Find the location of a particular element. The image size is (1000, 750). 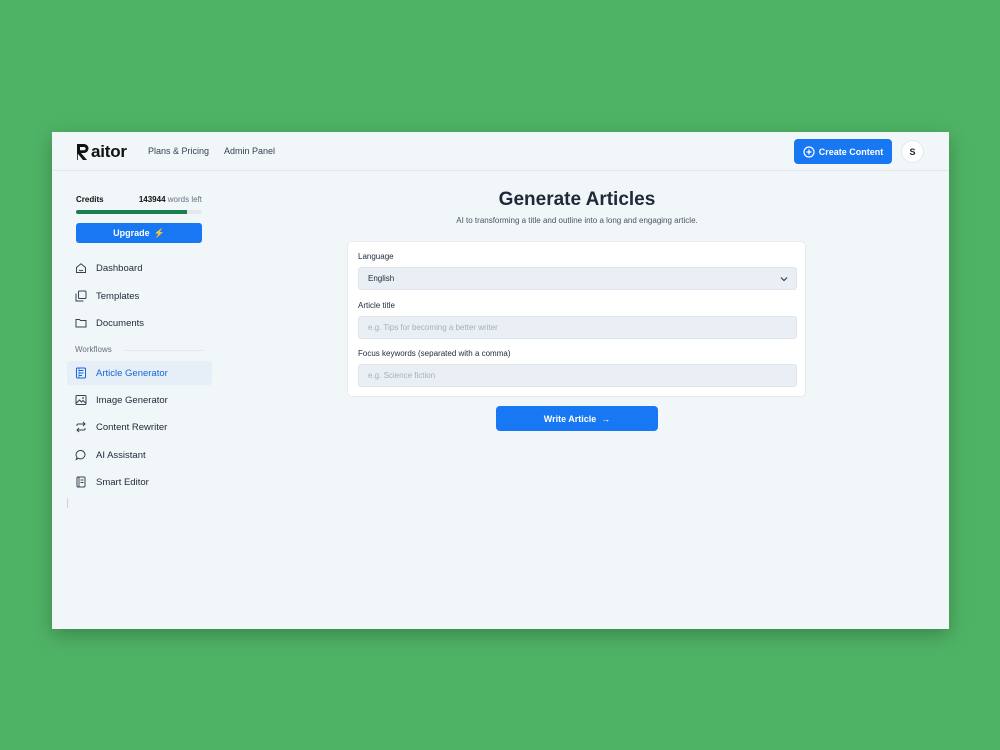

language-select: English is located at coordinates (577, 278).